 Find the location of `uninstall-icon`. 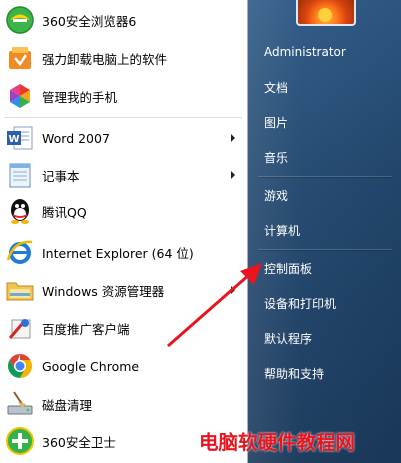

uninstall-icon is located at coordinates (20, 58).